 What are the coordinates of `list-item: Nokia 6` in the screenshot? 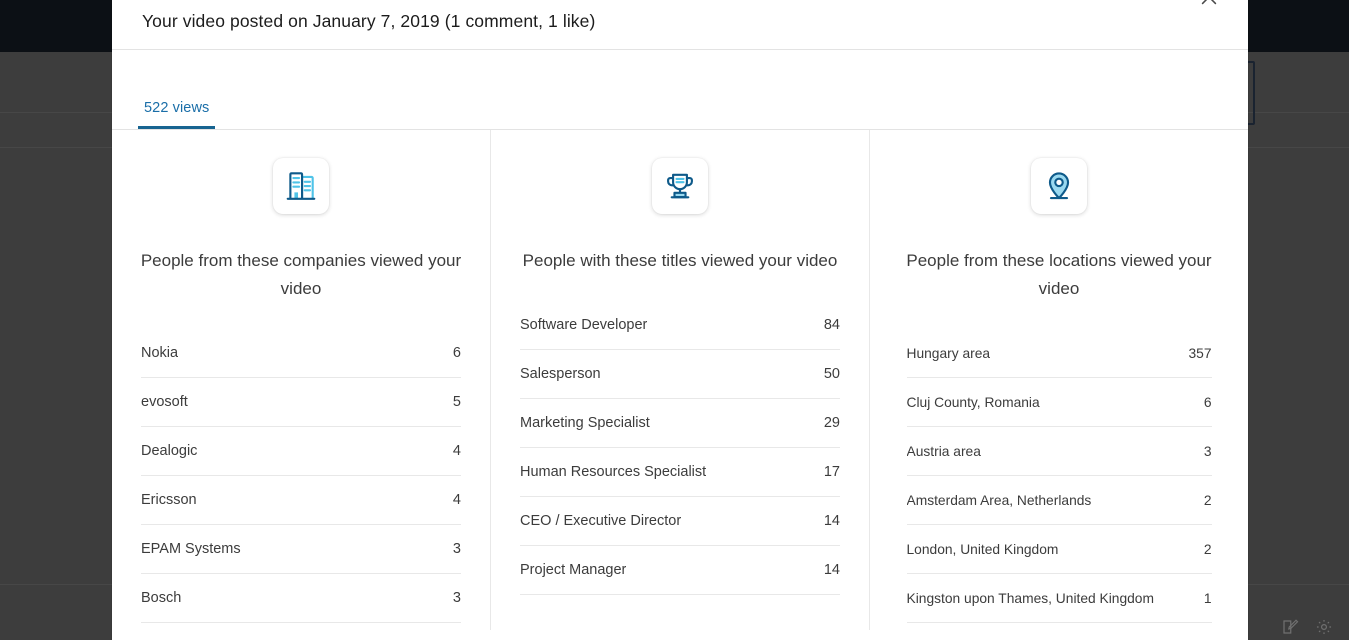 It's located at (301, 354).